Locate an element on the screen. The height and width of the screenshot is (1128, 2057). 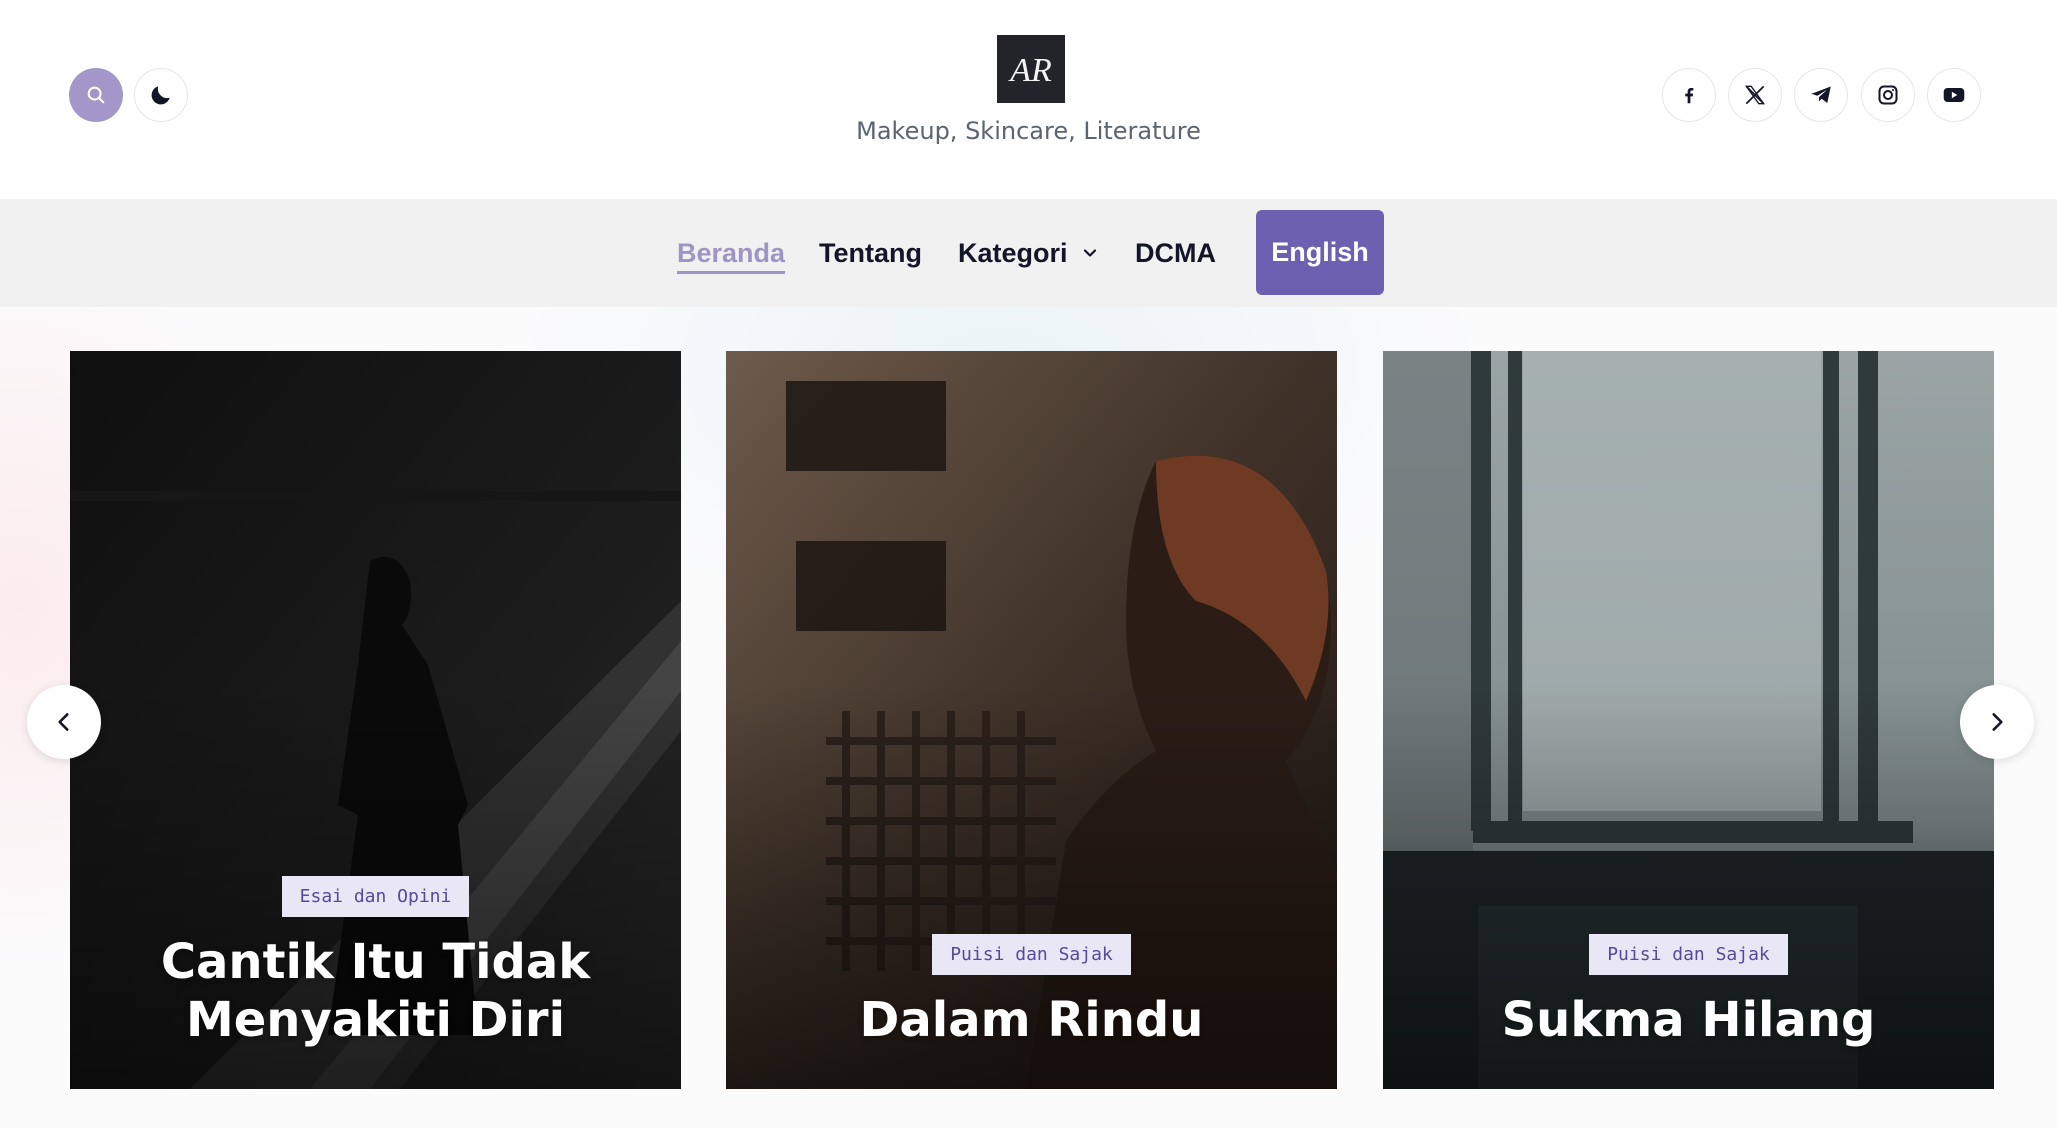
search-icon is located at coordinates (96, 95).